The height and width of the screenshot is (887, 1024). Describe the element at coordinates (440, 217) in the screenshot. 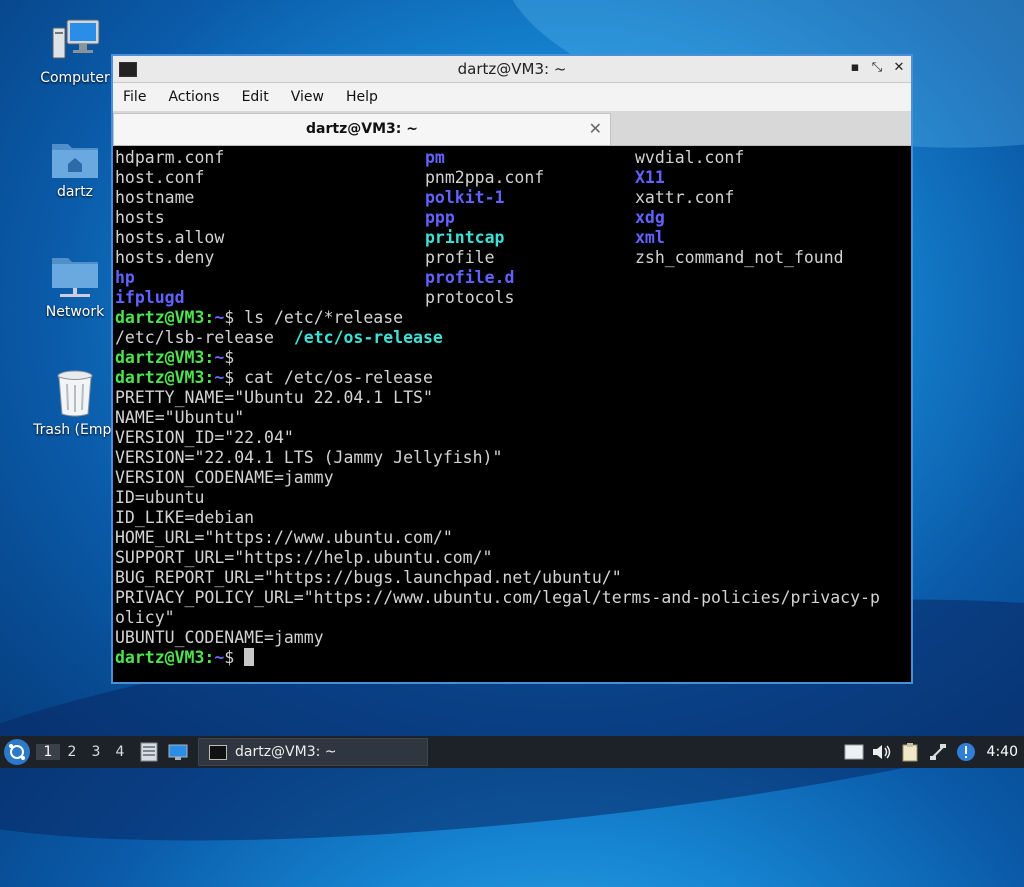

I see `dir-entry: ppp` at that location.